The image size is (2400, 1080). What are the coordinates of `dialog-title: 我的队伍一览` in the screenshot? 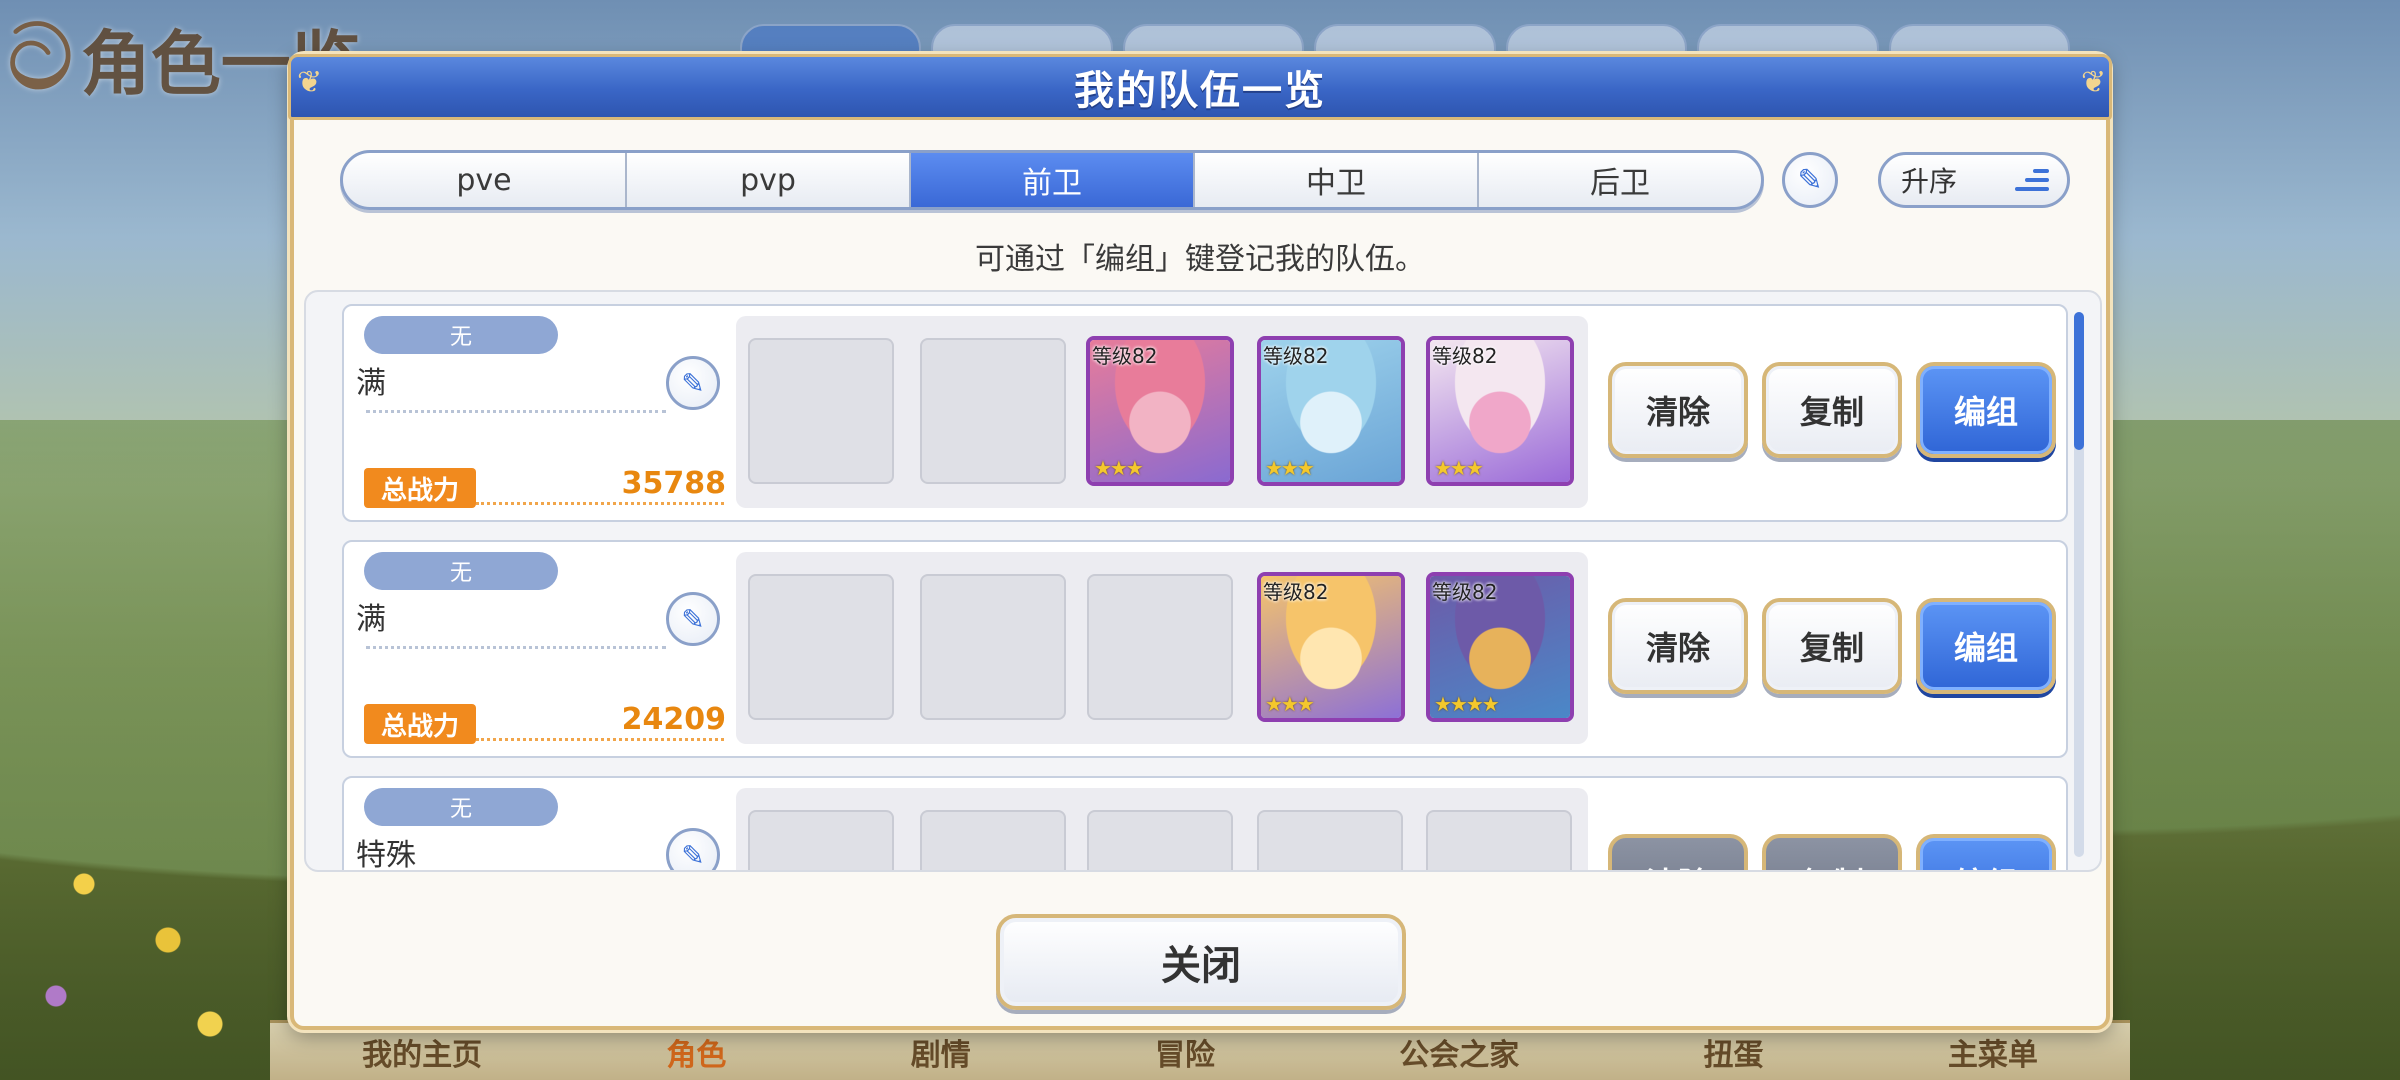 It's located at (1200, 91).